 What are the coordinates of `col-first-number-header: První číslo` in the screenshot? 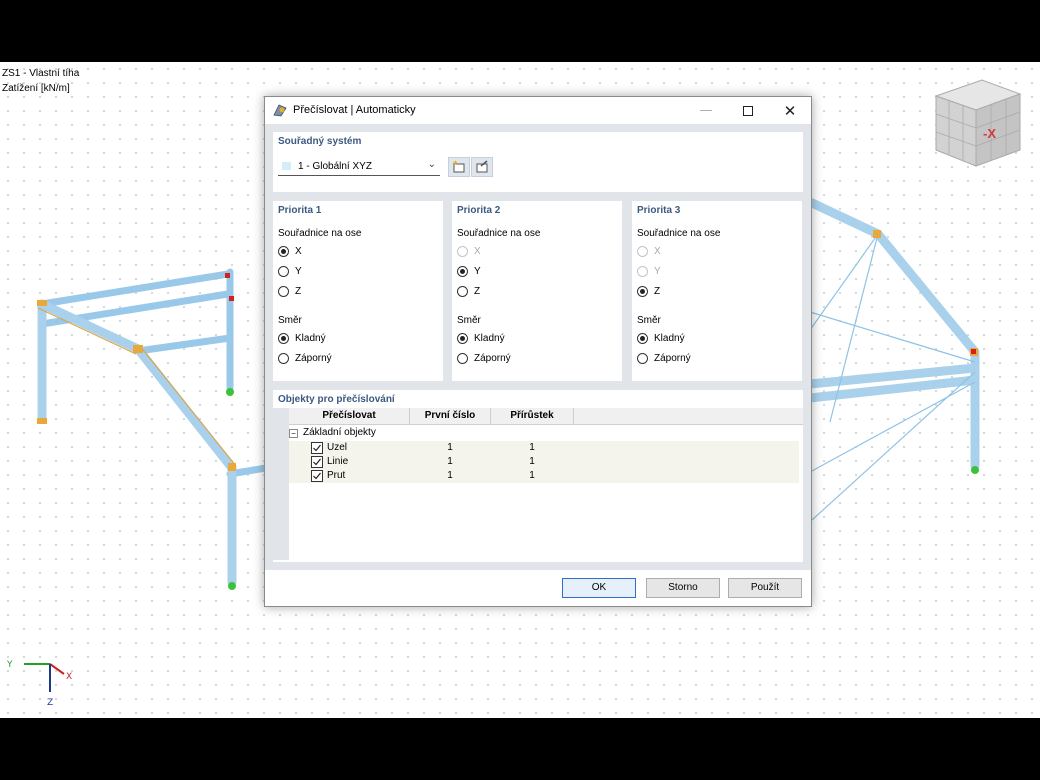 It's located at (450, 416).